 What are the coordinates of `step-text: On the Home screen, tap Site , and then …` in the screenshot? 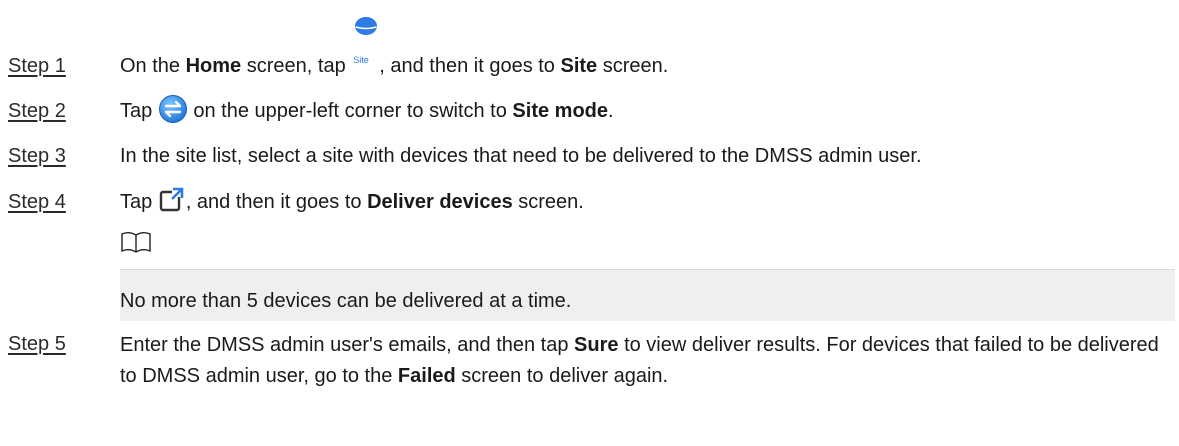 It's located at (394, 48).